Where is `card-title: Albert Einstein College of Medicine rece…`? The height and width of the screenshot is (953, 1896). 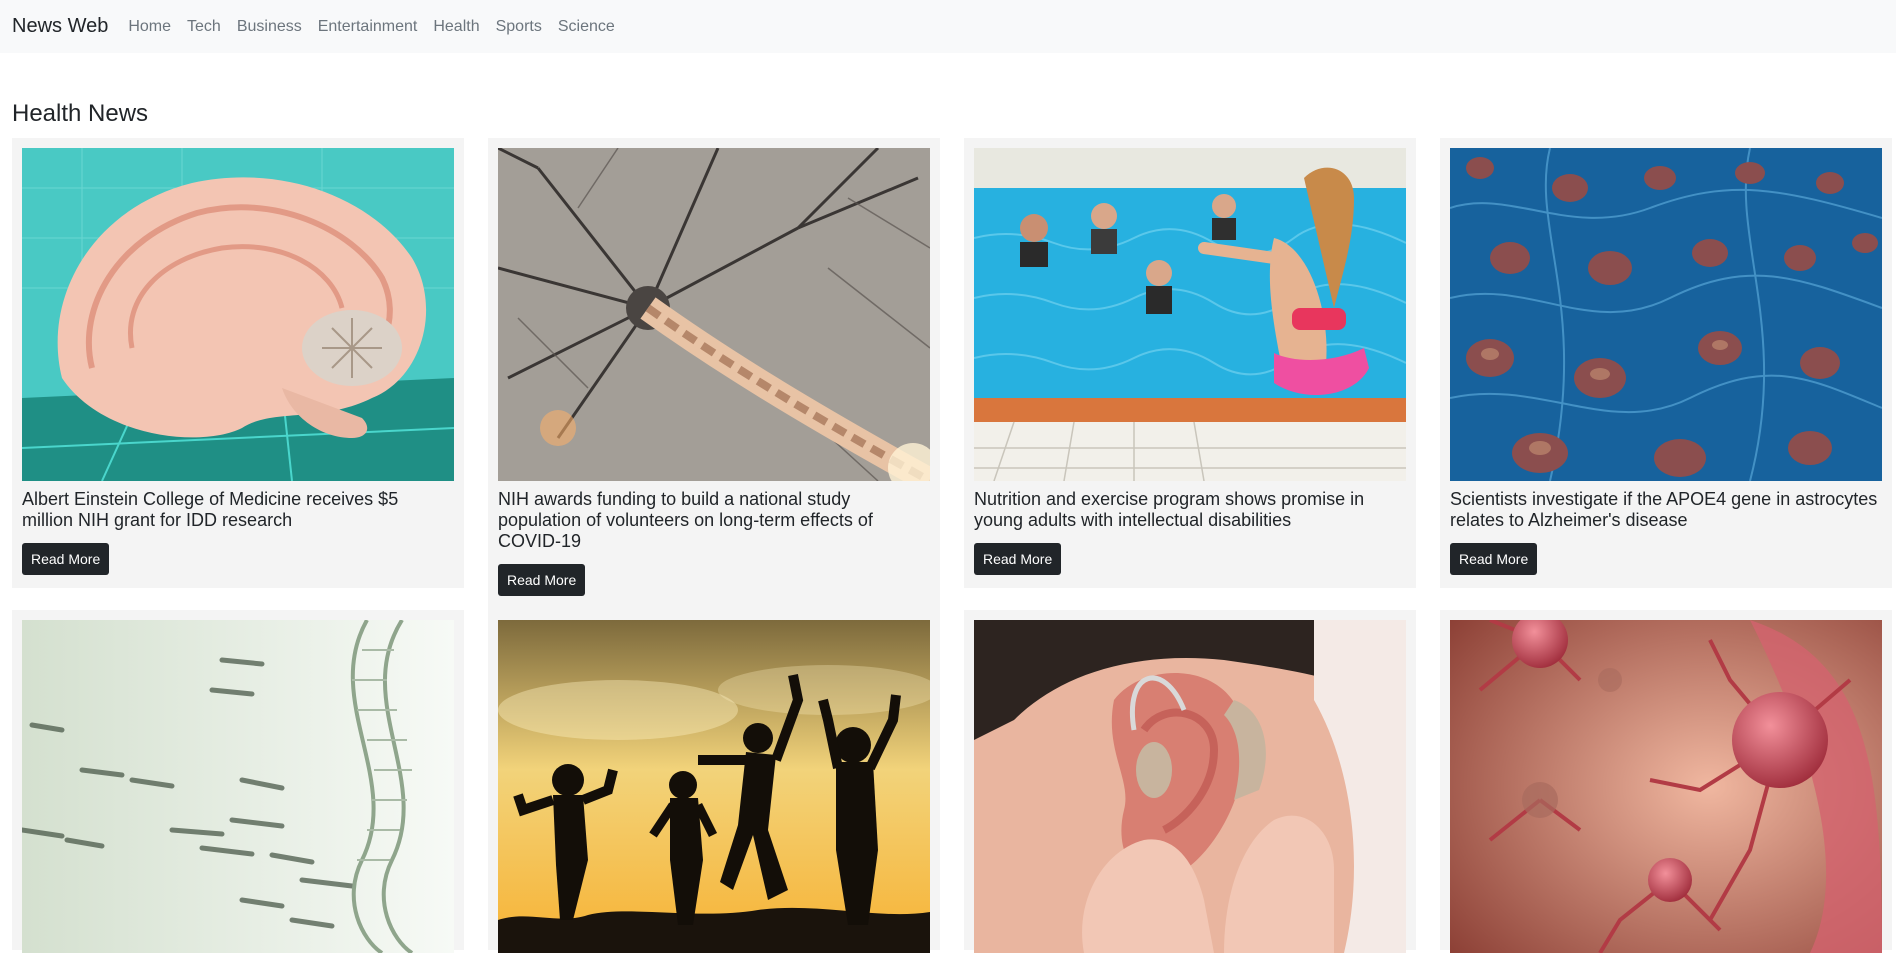
card-title: Albert Einstein College of Medicine rece… is located at coordinates (238, 510).